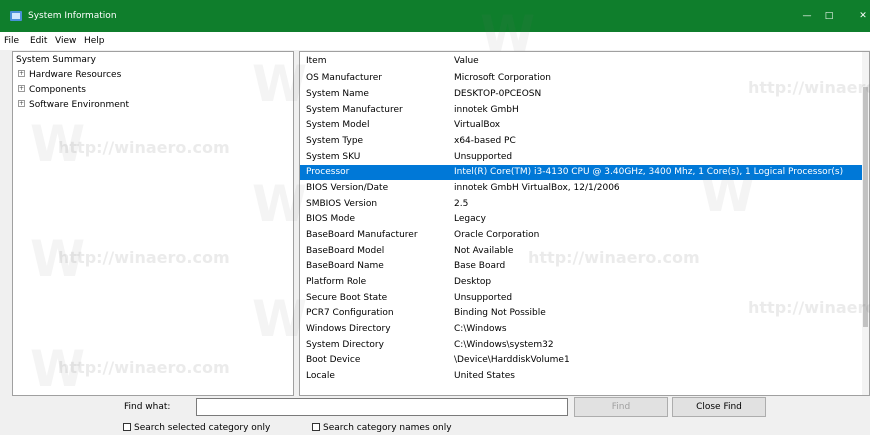  I want to click on row-item: BIOS Version/Date, so click(347, 188).